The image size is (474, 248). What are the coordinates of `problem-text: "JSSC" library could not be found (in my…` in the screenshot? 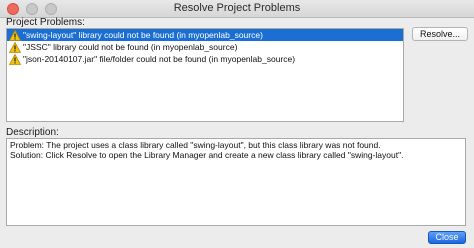 It's located at (130, 47).